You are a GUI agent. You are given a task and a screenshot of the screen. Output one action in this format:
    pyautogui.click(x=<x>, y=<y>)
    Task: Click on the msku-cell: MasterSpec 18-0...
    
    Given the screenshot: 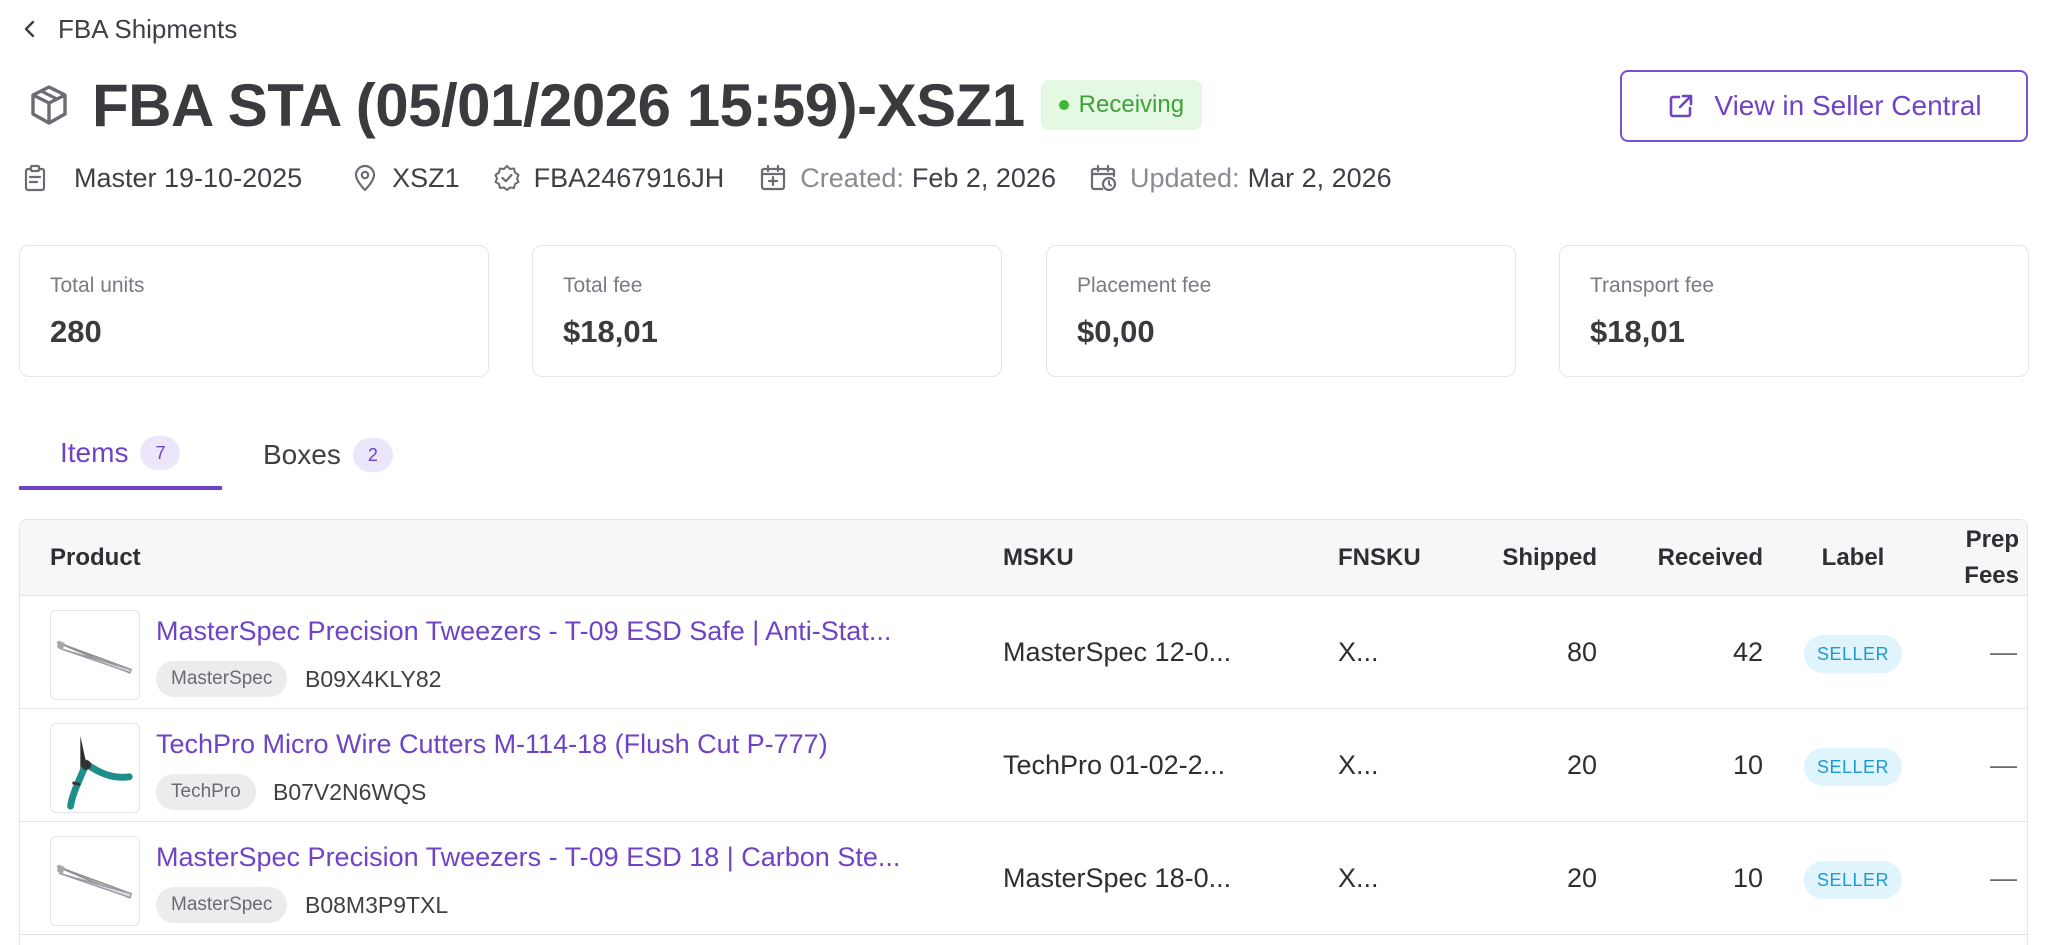 What is the action you would take?
    pyautogui.click(x=1117, y=878)
    